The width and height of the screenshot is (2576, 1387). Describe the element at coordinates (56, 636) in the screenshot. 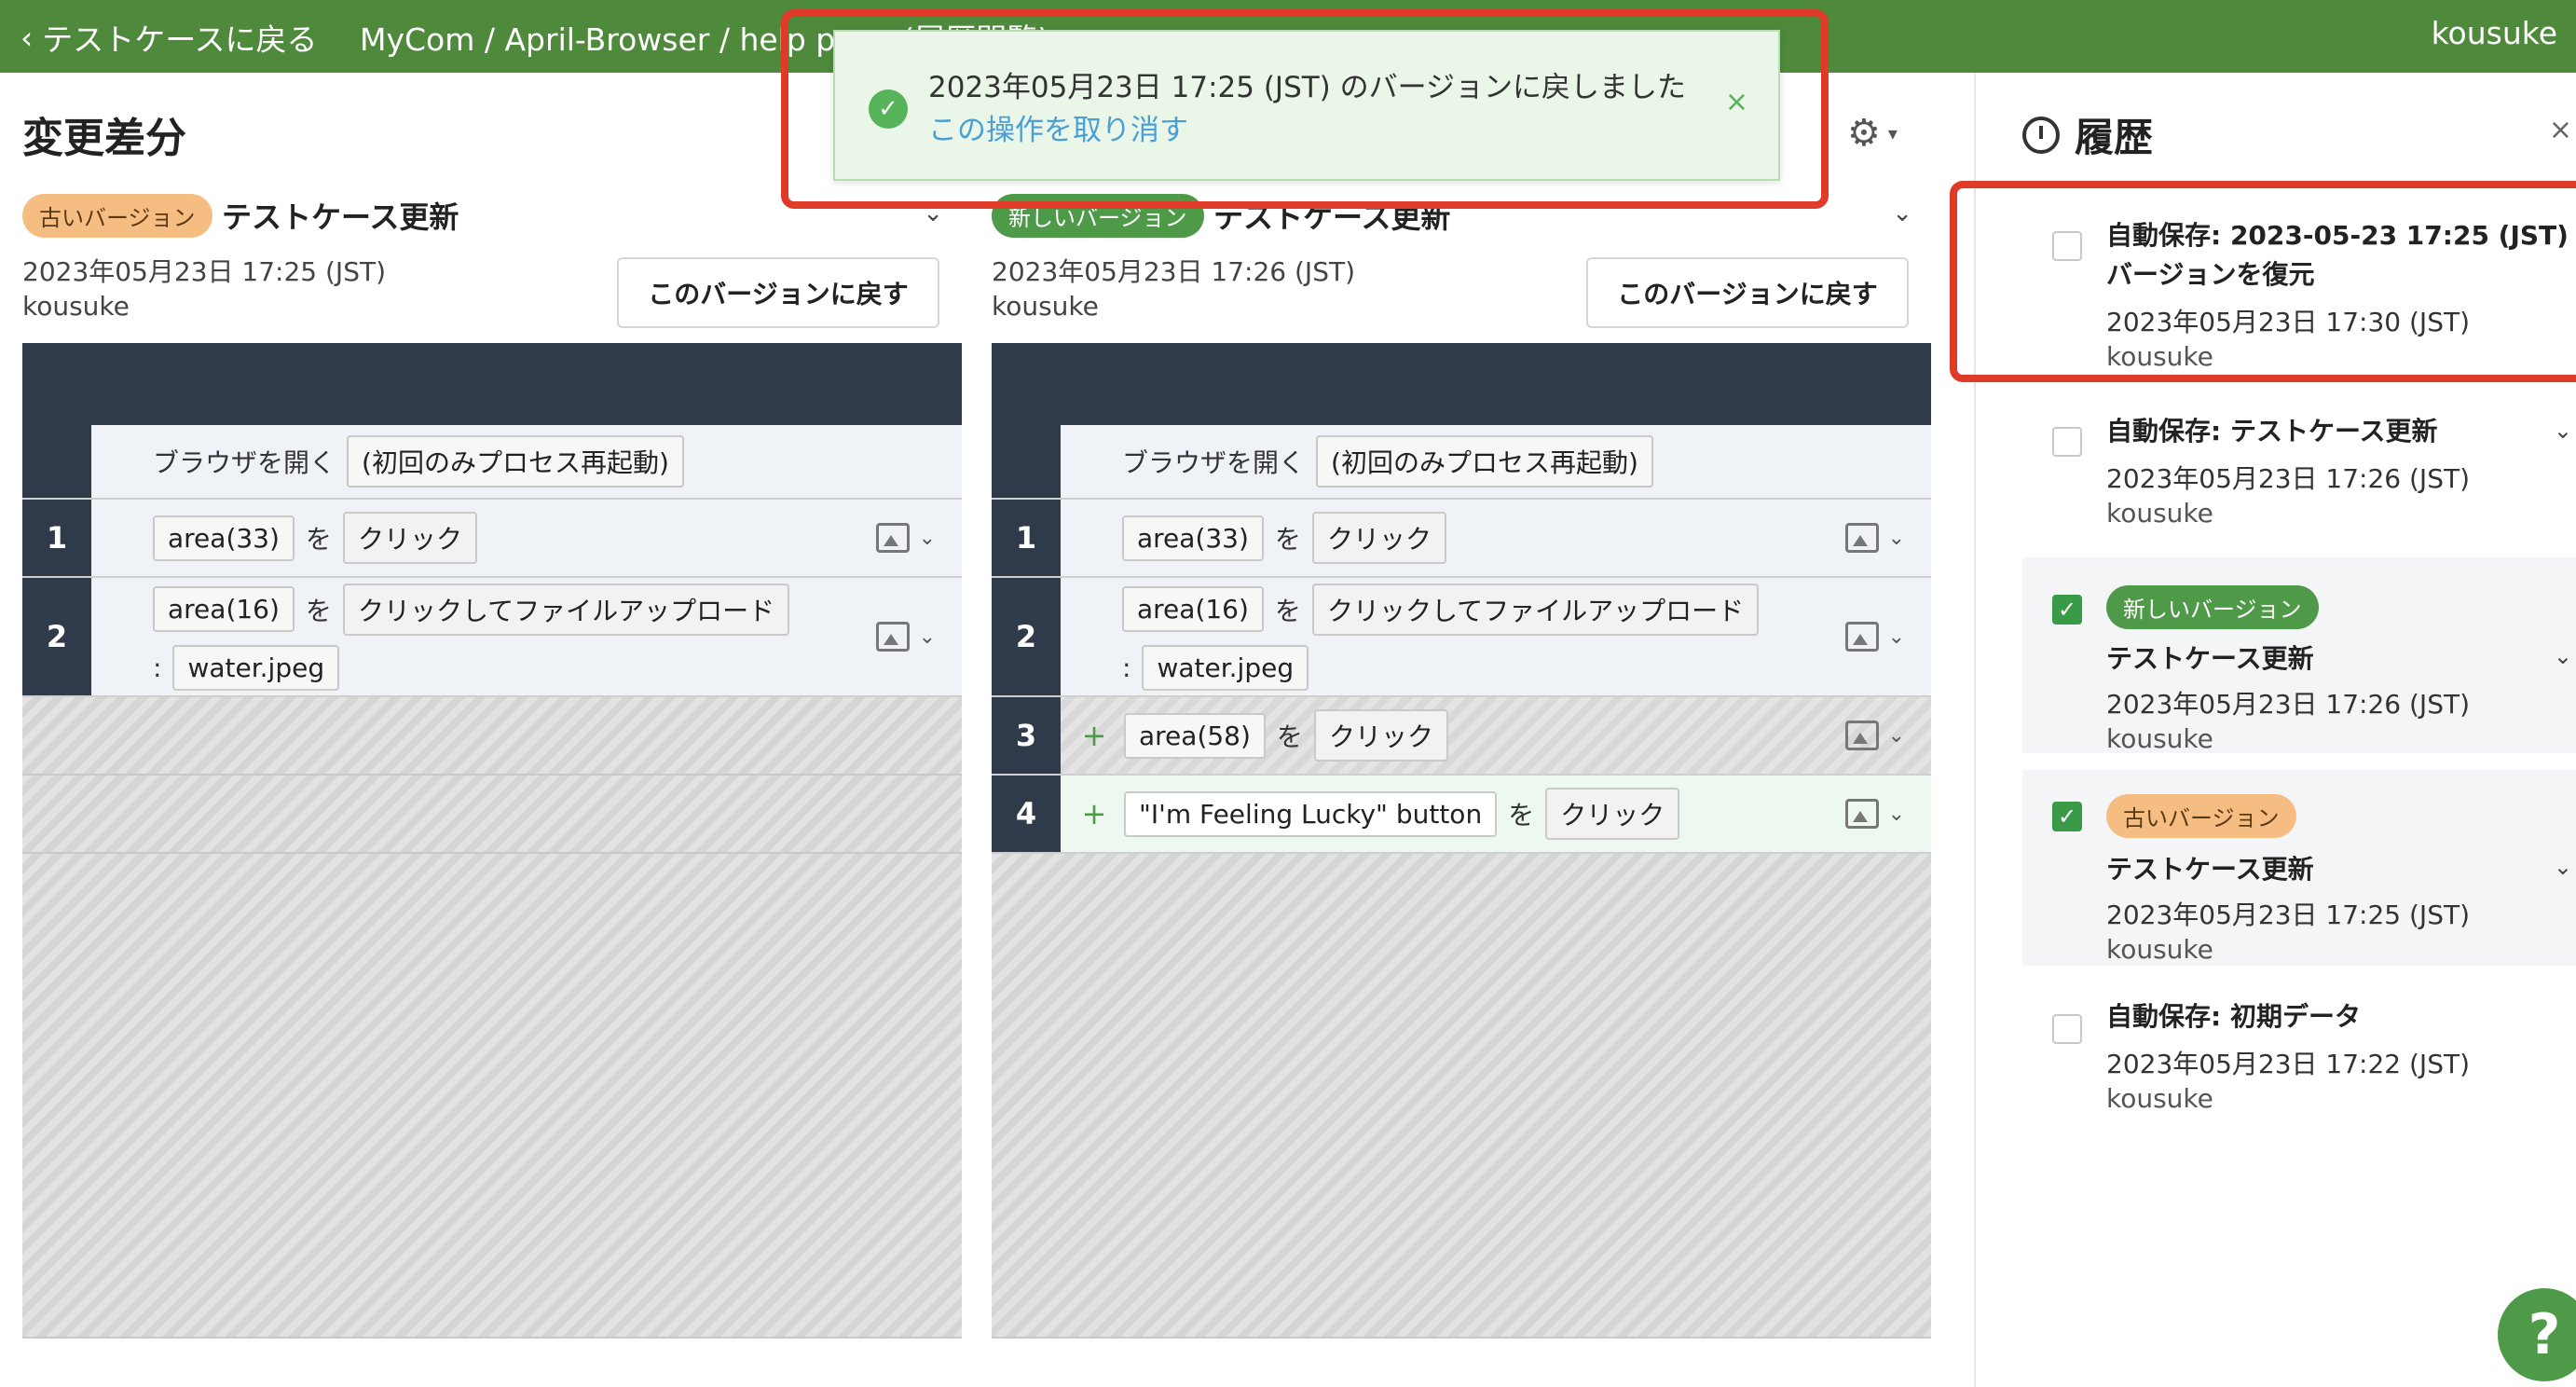

I see `step-number: 2` at that location.